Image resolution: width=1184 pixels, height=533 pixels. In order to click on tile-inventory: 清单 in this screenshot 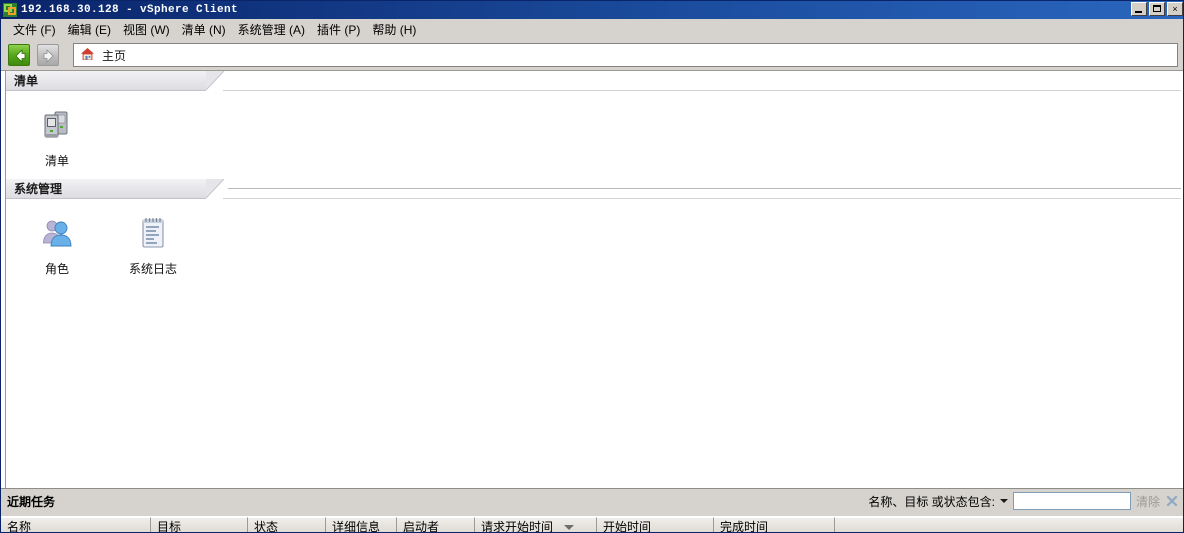, I will do `click(57, 136)`.